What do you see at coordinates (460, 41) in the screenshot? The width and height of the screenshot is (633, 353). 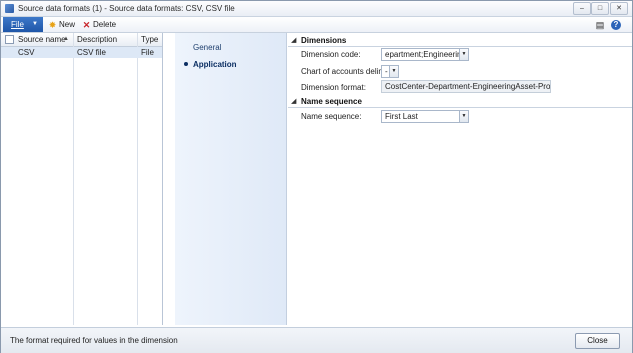 I see `dimensions-section-header: ◢ Dimensions` at bounding box center [460, 41].